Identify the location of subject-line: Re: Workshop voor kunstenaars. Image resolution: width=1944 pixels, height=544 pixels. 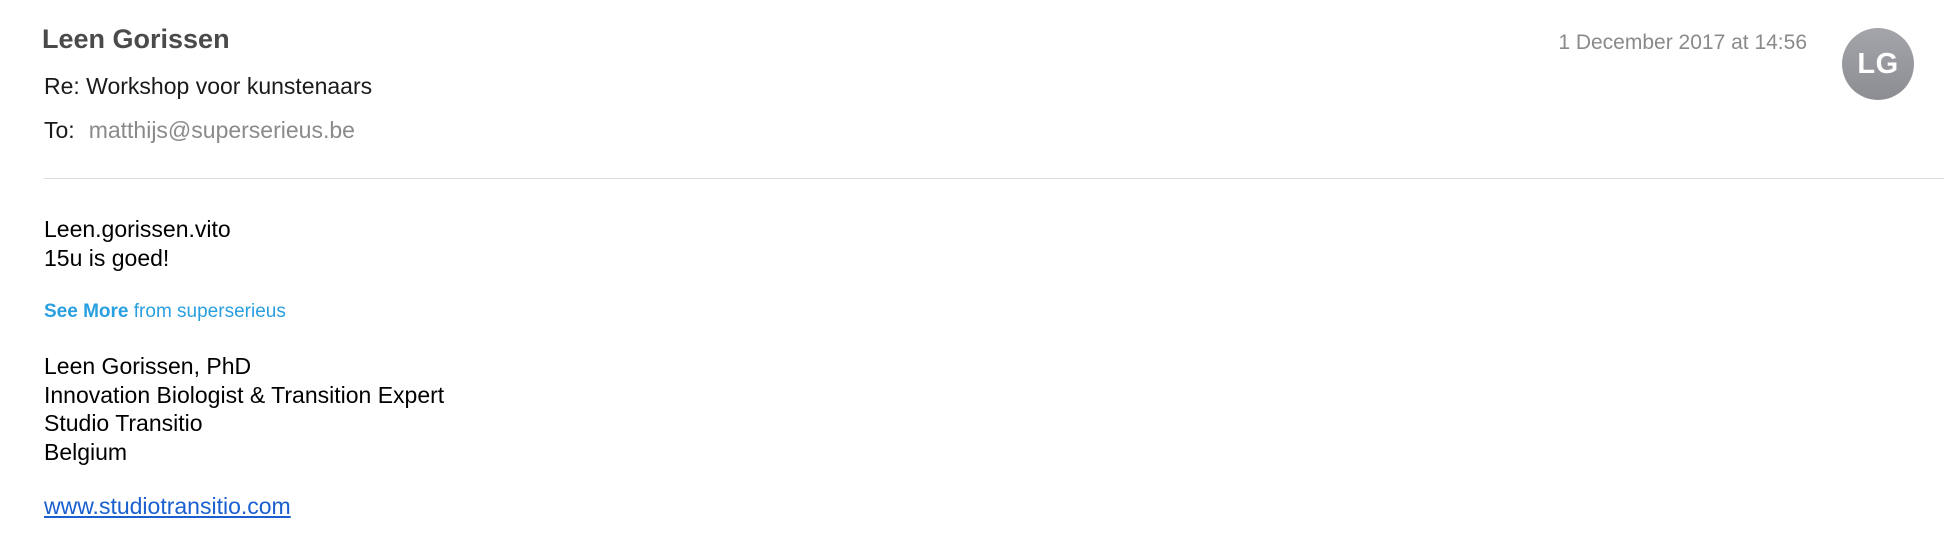
(208, 86).